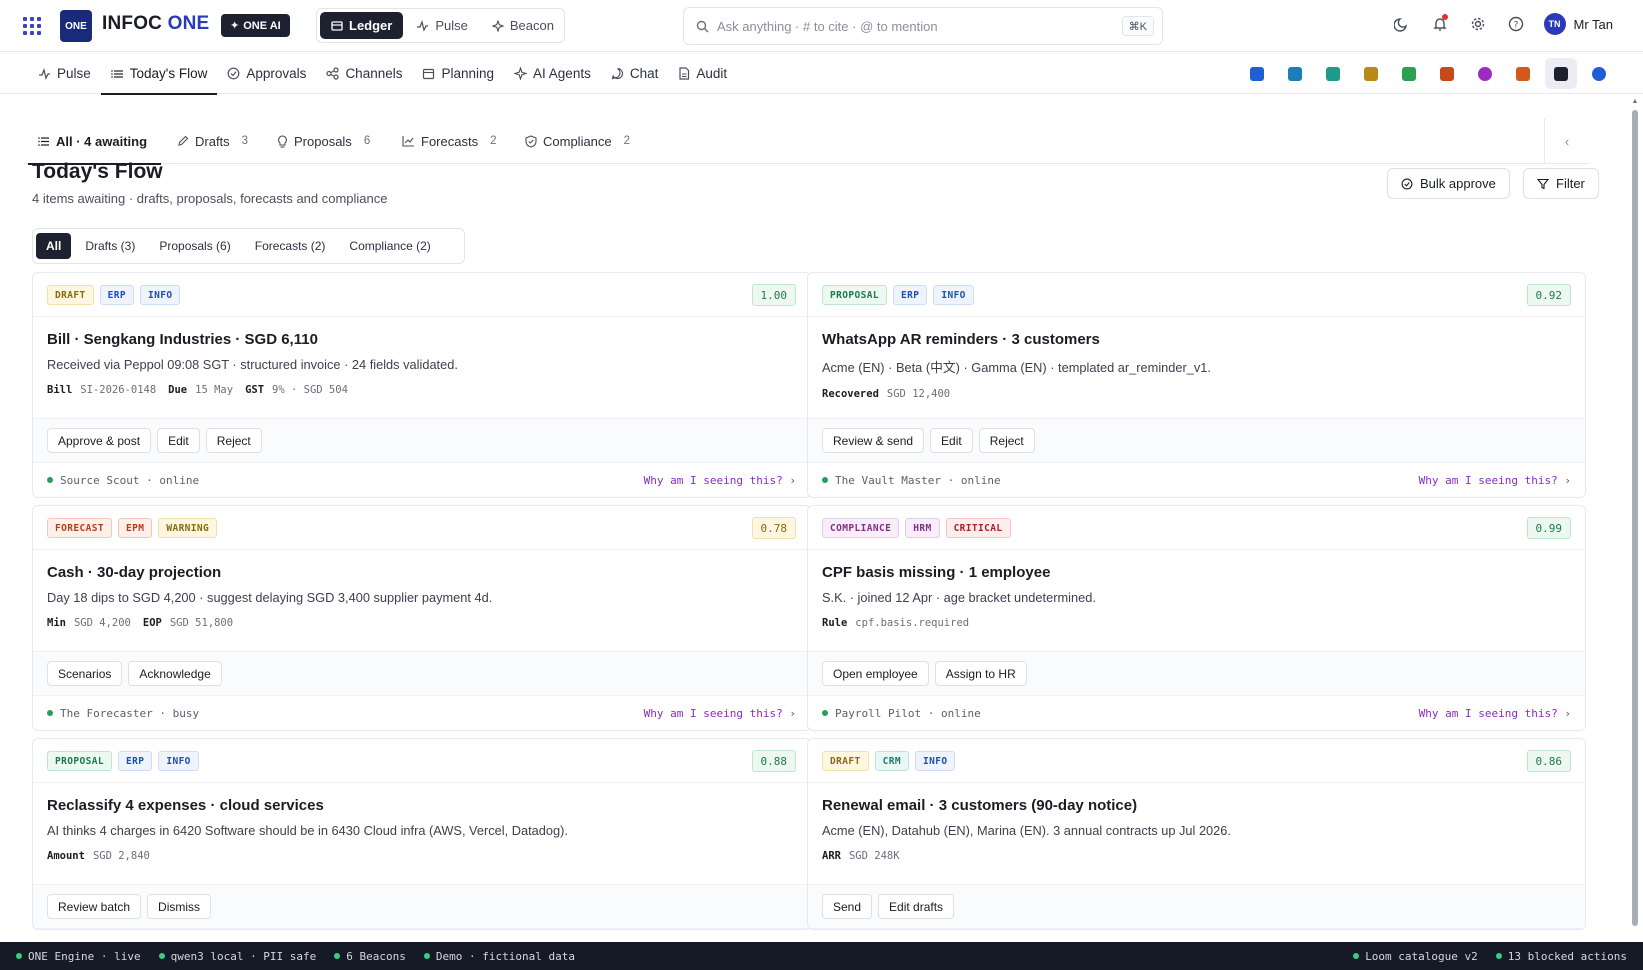 The width and height of the screenshot is (1643, 970). Describe the element at coordinates (183, 140) in the screenshot. I see `pencil-icon` at that location.